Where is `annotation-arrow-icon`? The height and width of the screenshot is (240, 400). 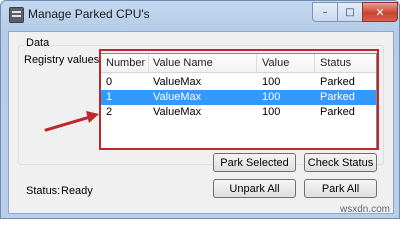 annotation-arrow-icon is located at coordinates (71, 121).